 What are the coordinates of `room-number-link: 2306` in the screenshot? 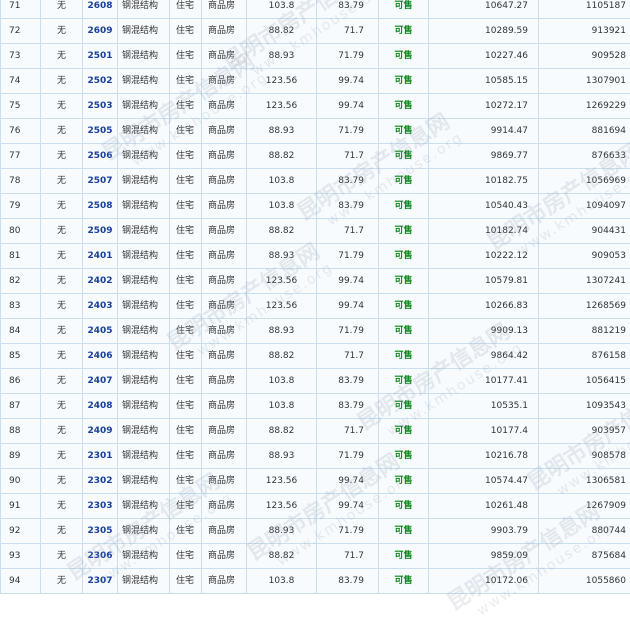 It's located at (99, 556).